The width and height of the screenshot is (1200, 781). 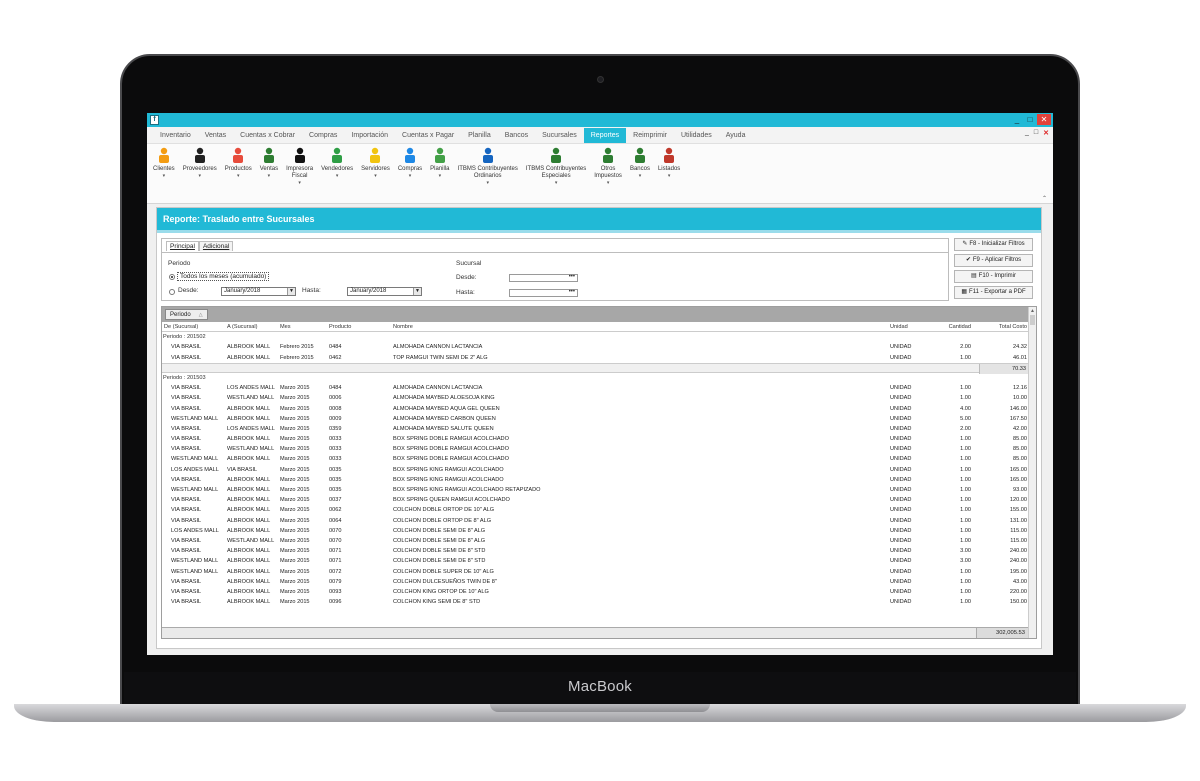 I want to click on ribbon-label: Bancos, so click(x=639, y=169).